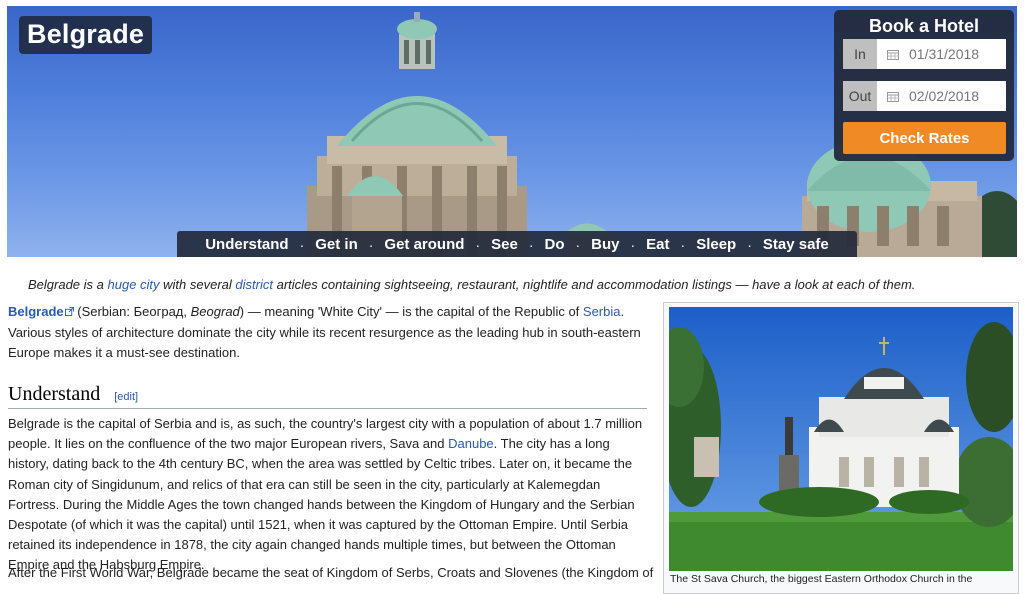 This screenshot has width=1024, height=594. What do you see at coordinates (716, 244) in the screenshot?
I see `nav-link-sleep: Sleep` at bounding box center [716, 244].